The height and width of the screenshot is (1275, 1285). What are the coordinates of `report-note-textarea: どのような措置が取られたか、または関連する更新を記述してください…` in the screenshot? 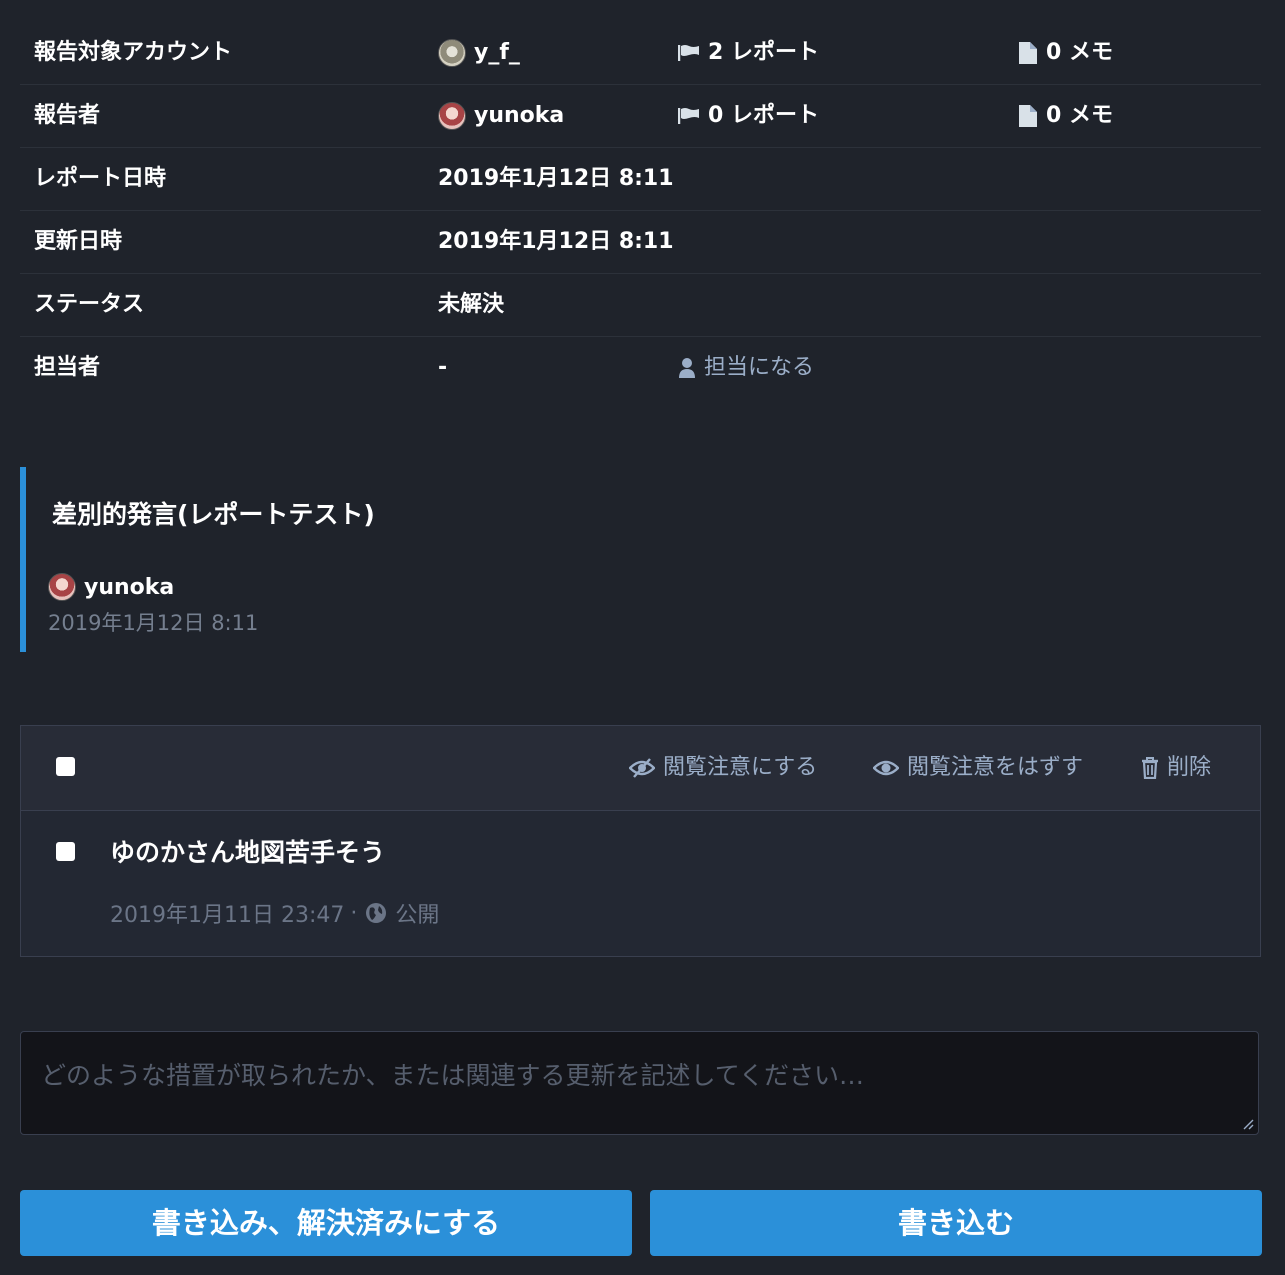 It's located at (639, 1083).